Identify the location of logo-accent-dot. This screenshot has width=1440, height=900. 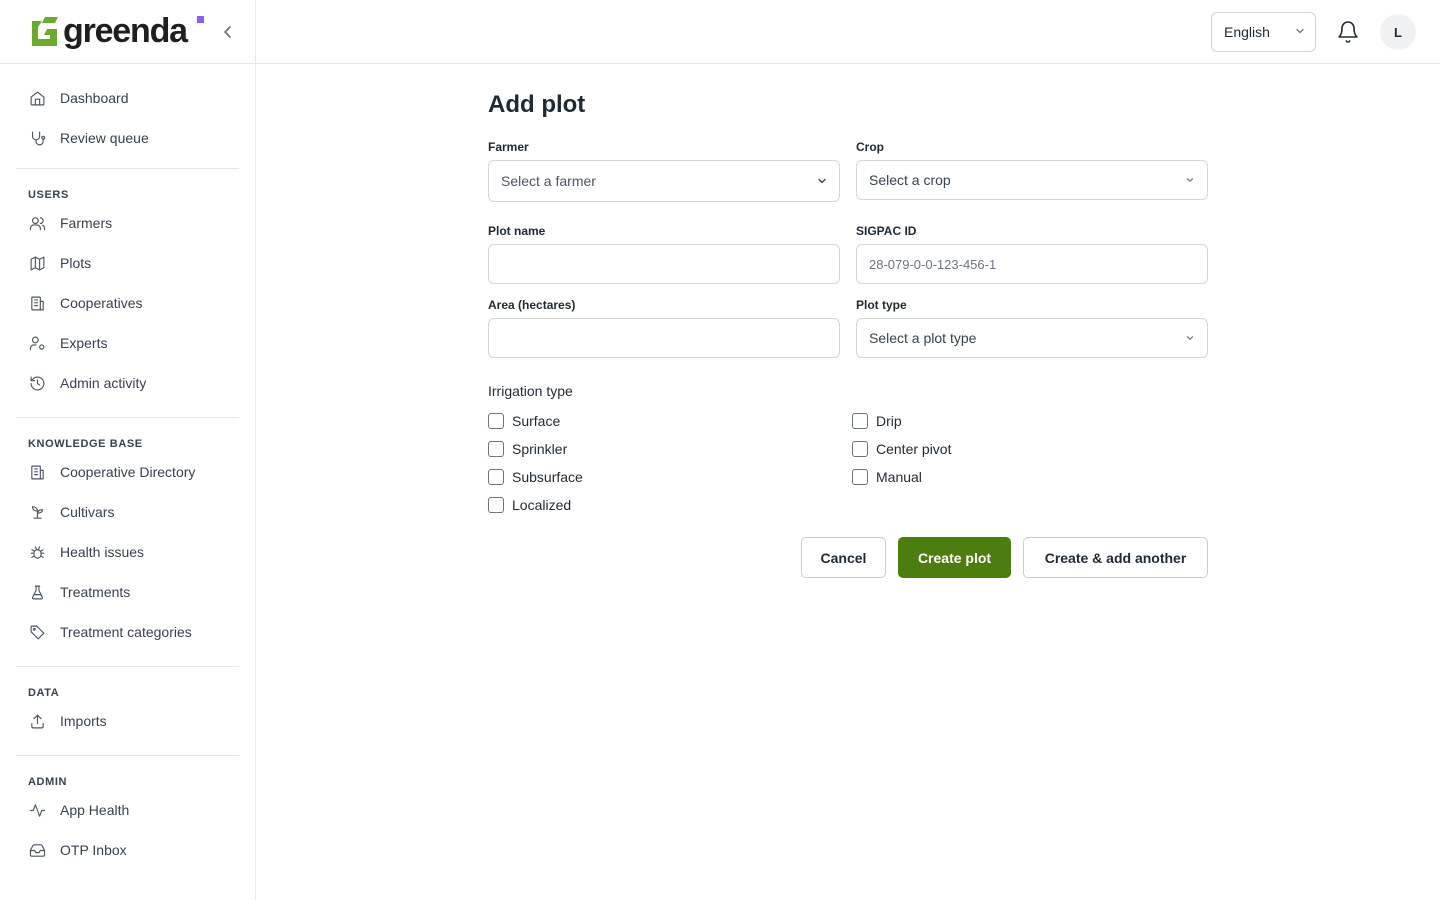
(200, 19).